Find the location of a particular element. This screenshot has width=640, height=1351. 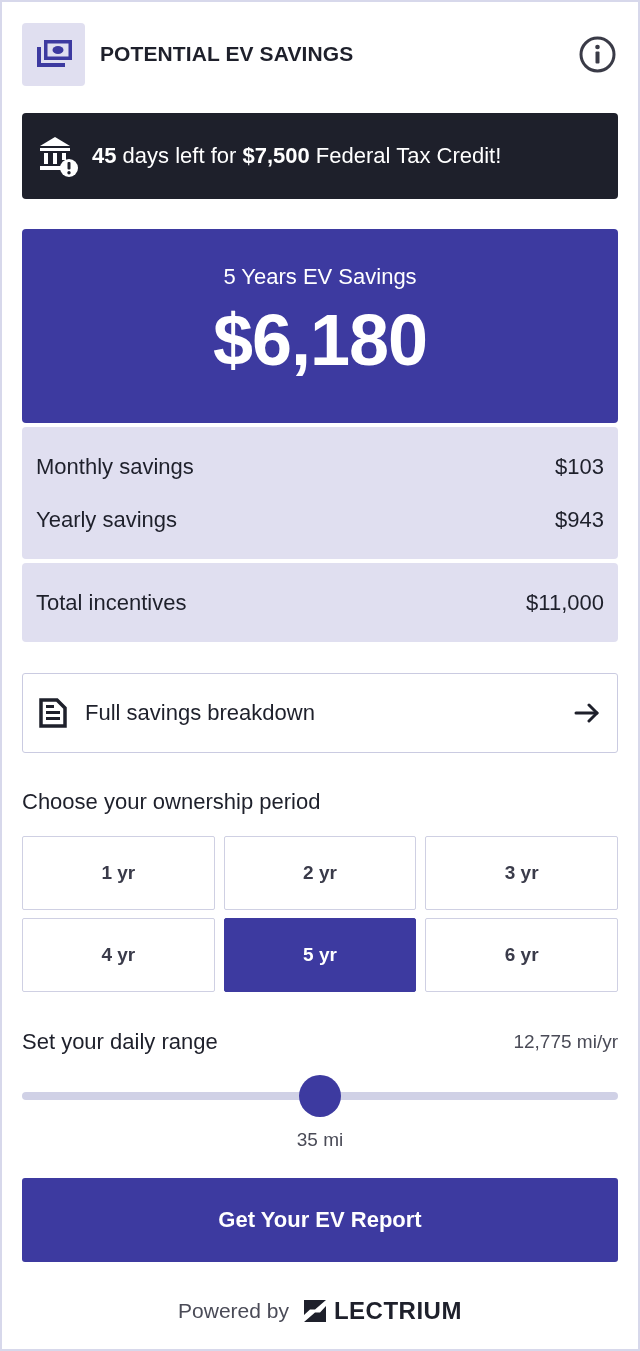

breakdown-button: Full savings breakdown is located at coordinates (320, 713).